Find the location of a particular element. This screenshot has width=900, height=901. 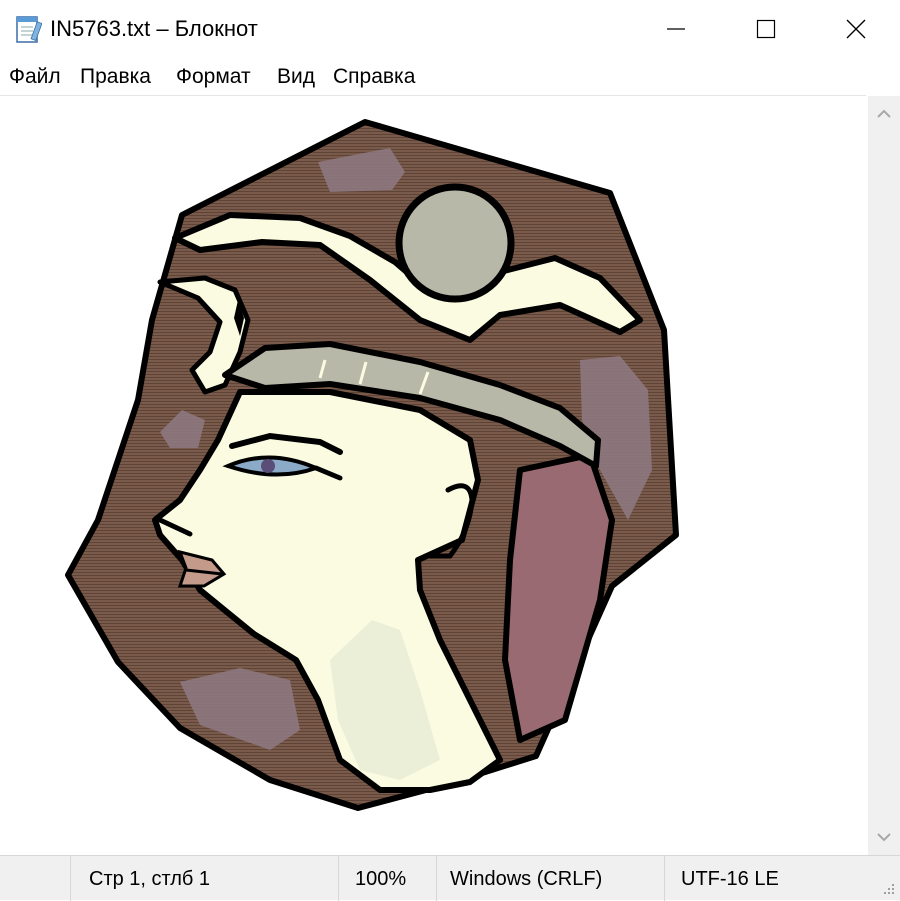

maximize-icon is located at coordinates (766, 29).